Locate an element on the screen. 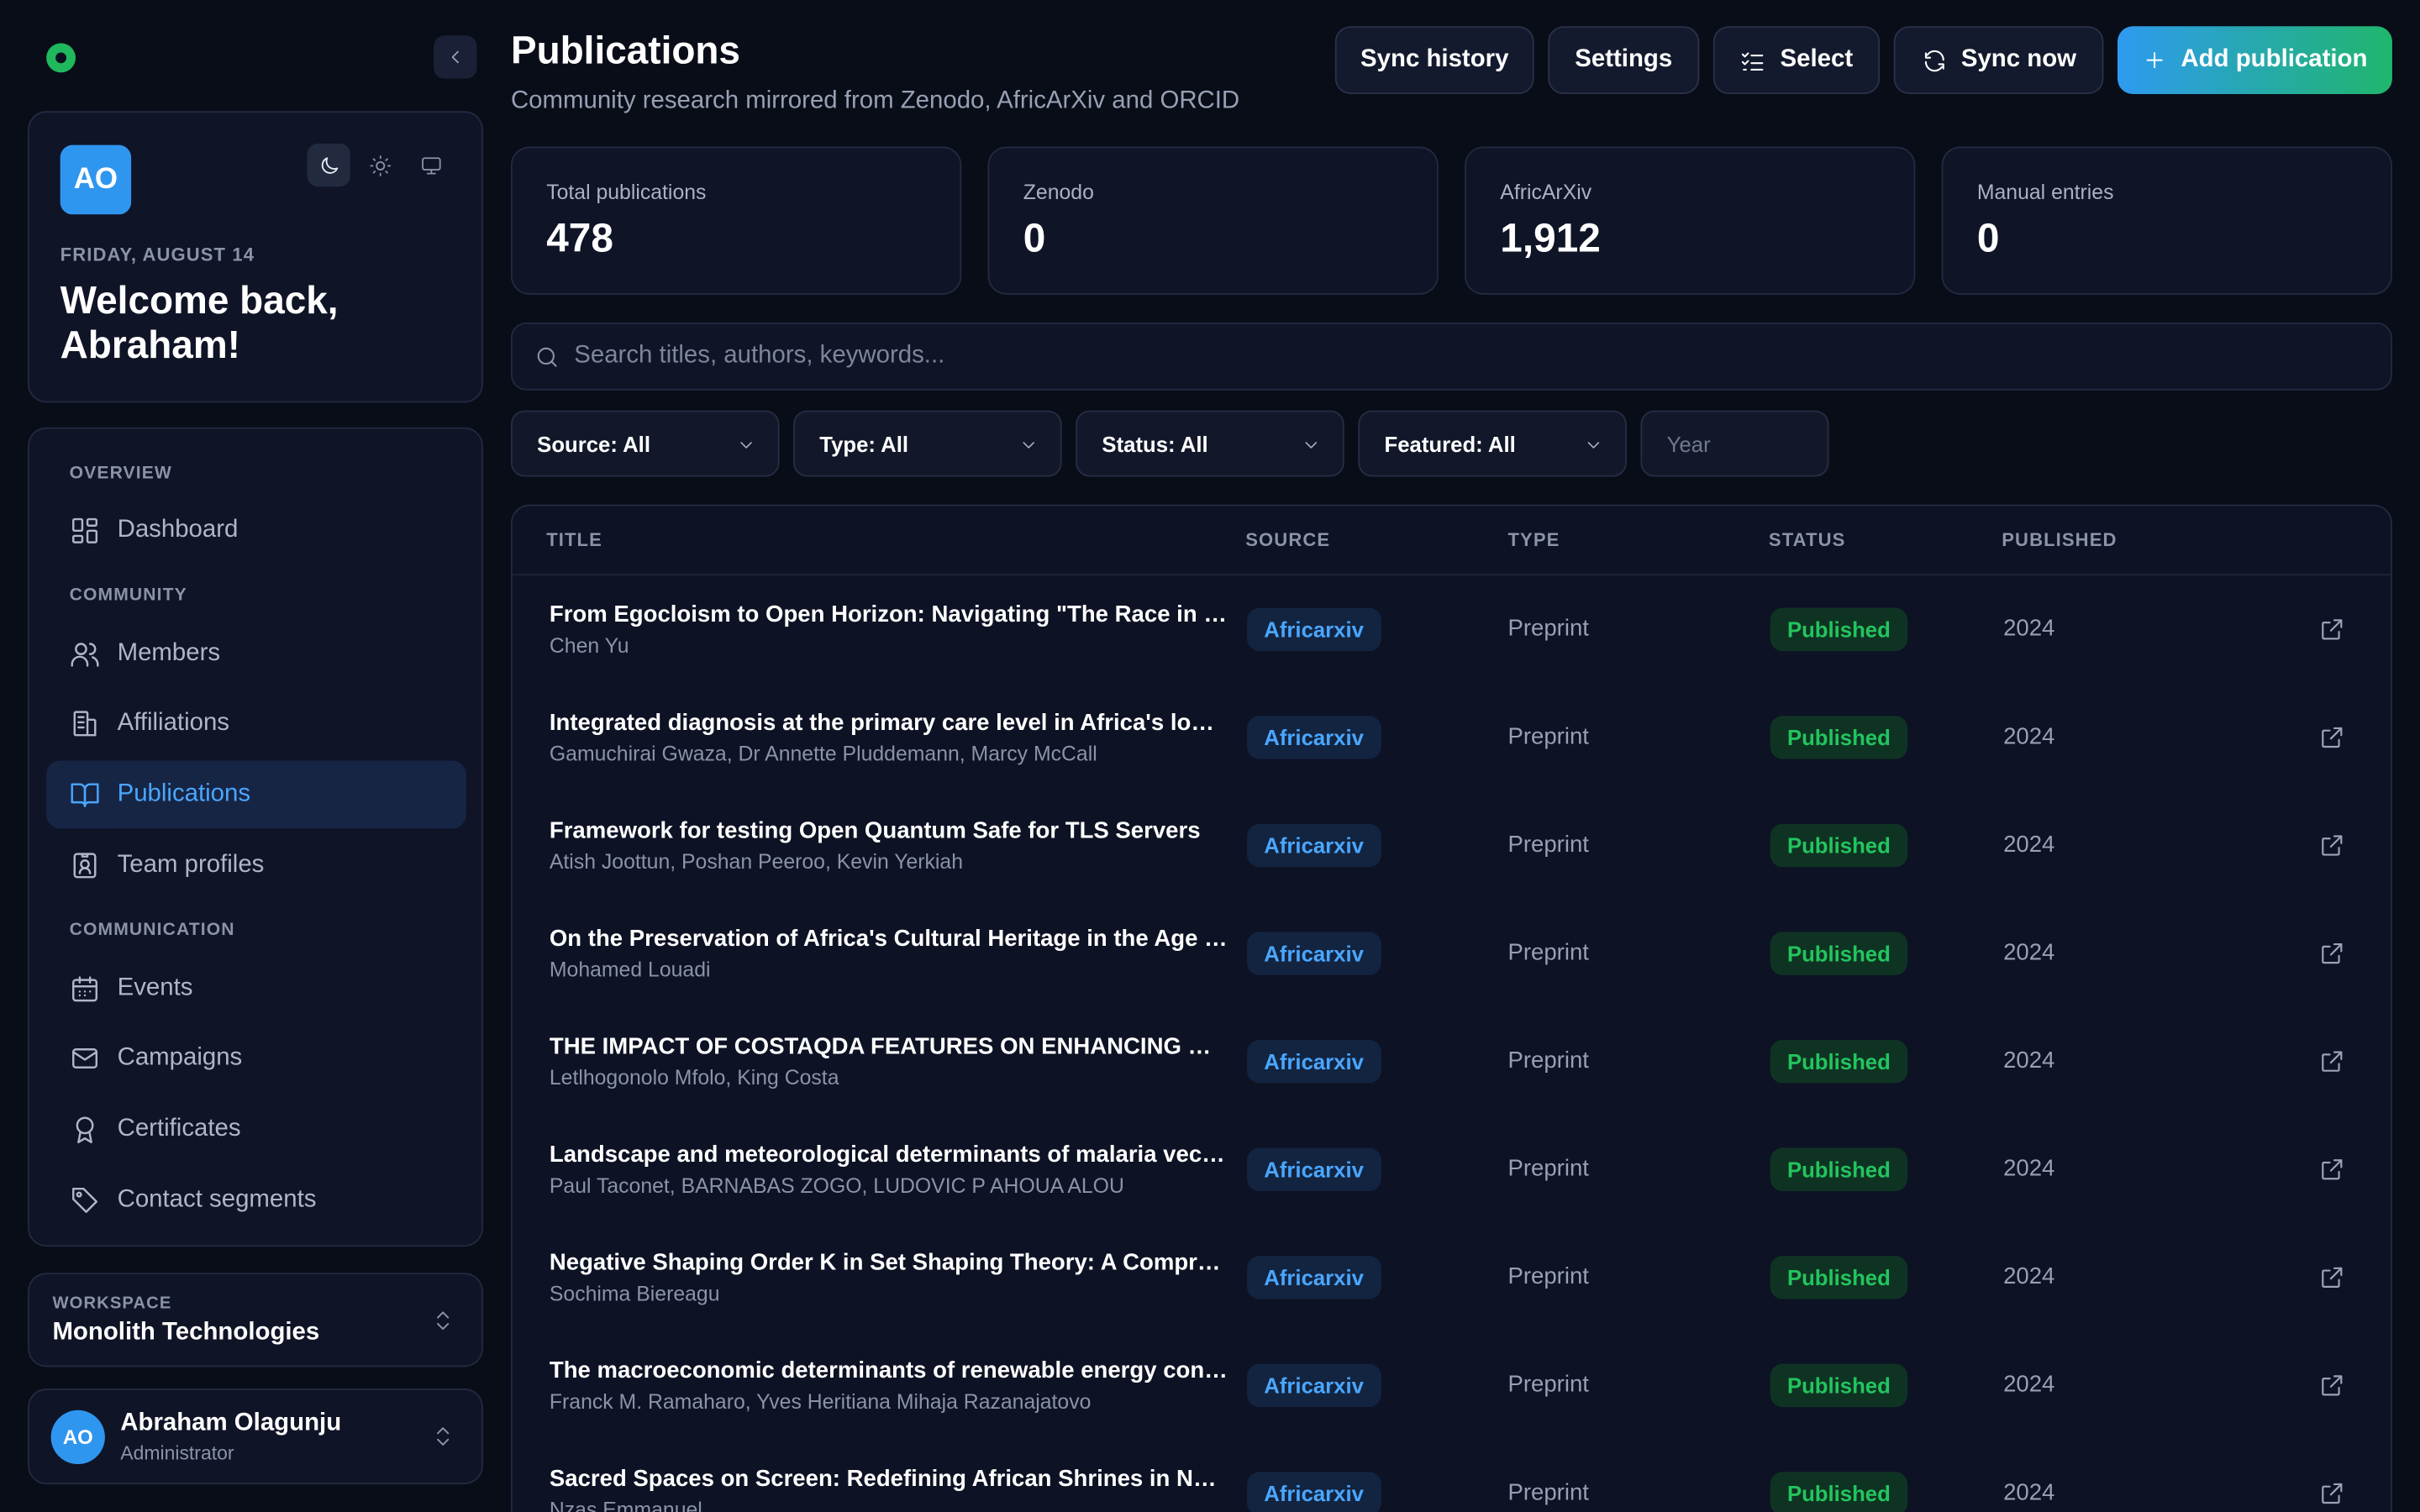 This screenshot has height=1512, width=2420. status-filter: Status: All is located at coordinates (1210, 443).